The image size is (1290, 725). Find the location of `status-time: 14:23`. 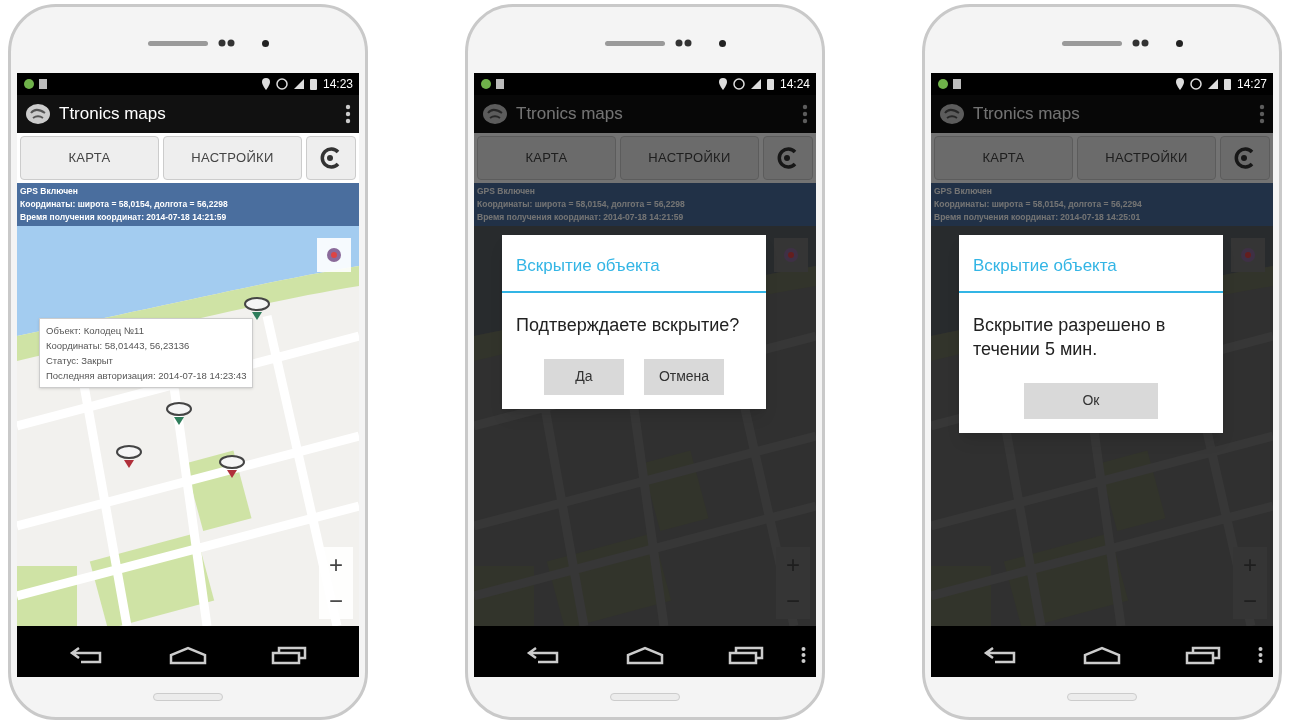

status-time: 14:23 is located at coordinates (337, 84).